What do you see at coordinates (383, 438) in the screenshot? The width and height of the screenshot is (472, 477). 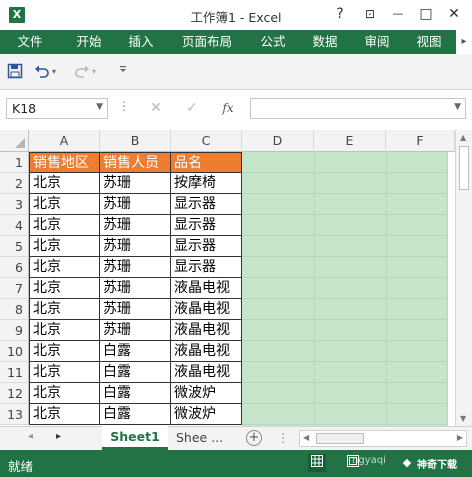 I see `horizontal-scrollbar: ◀ ▶` at bounding box center [383, 438].